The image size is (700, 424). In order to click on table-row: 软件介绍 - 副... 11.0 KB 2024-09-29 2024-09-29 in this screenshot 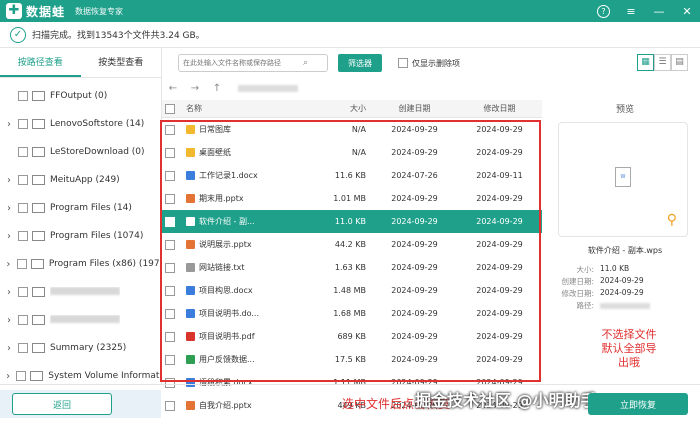, I will do `click(352, 221)`.